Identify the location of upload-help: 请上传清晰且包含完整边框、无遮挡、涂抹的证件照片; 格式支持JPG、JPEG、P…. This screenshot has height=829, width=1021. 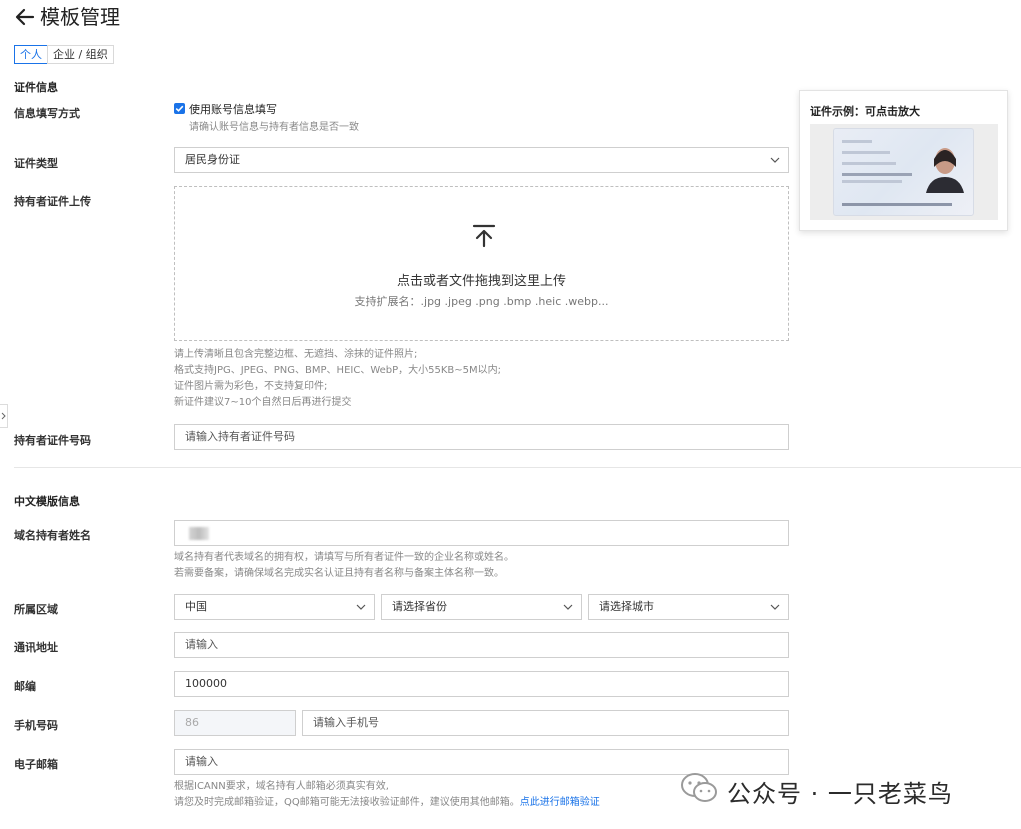
(337, 379).